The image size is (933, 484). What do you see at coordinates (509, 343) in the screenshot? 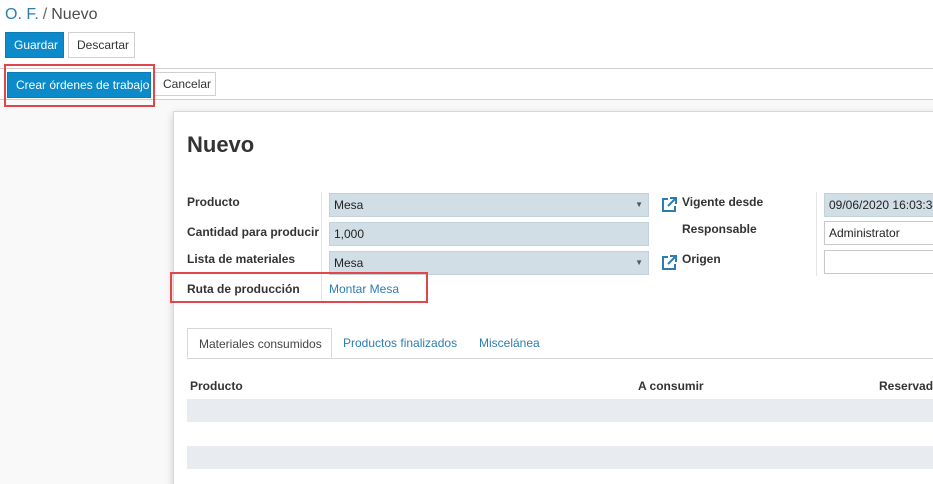
I see `tab-miscelanea: Miscelánea` at bounding box center [509, 343].